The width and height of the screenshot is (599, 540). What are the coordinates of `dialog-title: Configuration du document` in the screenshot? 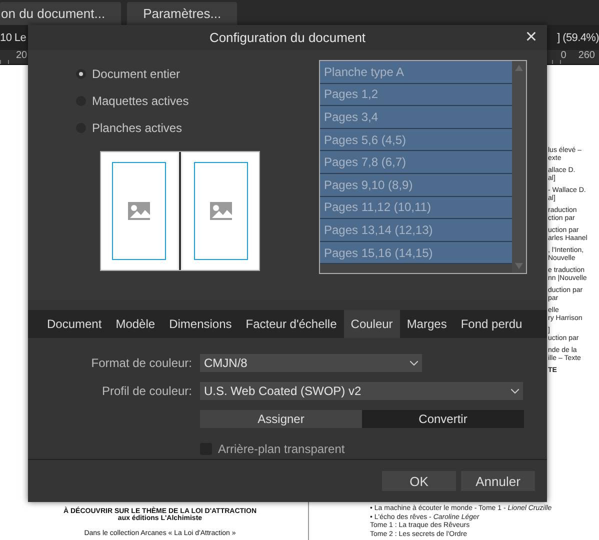 It's located at (287, 37).